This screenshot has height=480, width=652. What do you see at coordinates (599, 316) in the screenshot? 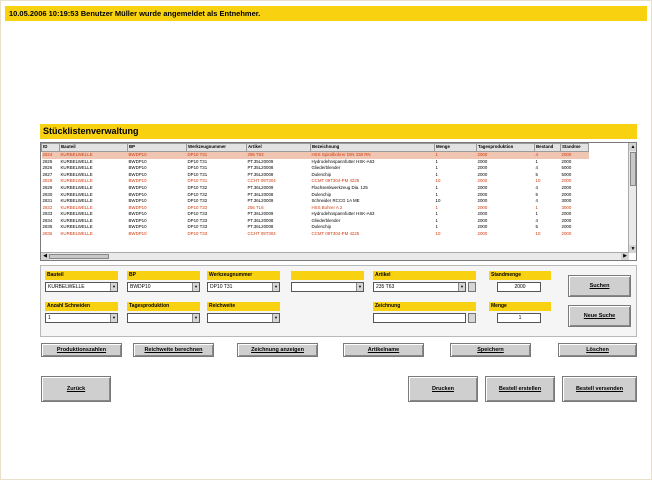
I see `neue-suche-button: Neue Suche` at bounding box center [599, 316].